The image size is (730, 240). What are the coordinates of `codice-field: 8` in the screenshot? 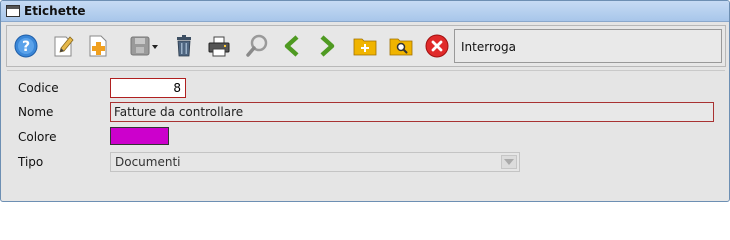 It's located at (148, 88).